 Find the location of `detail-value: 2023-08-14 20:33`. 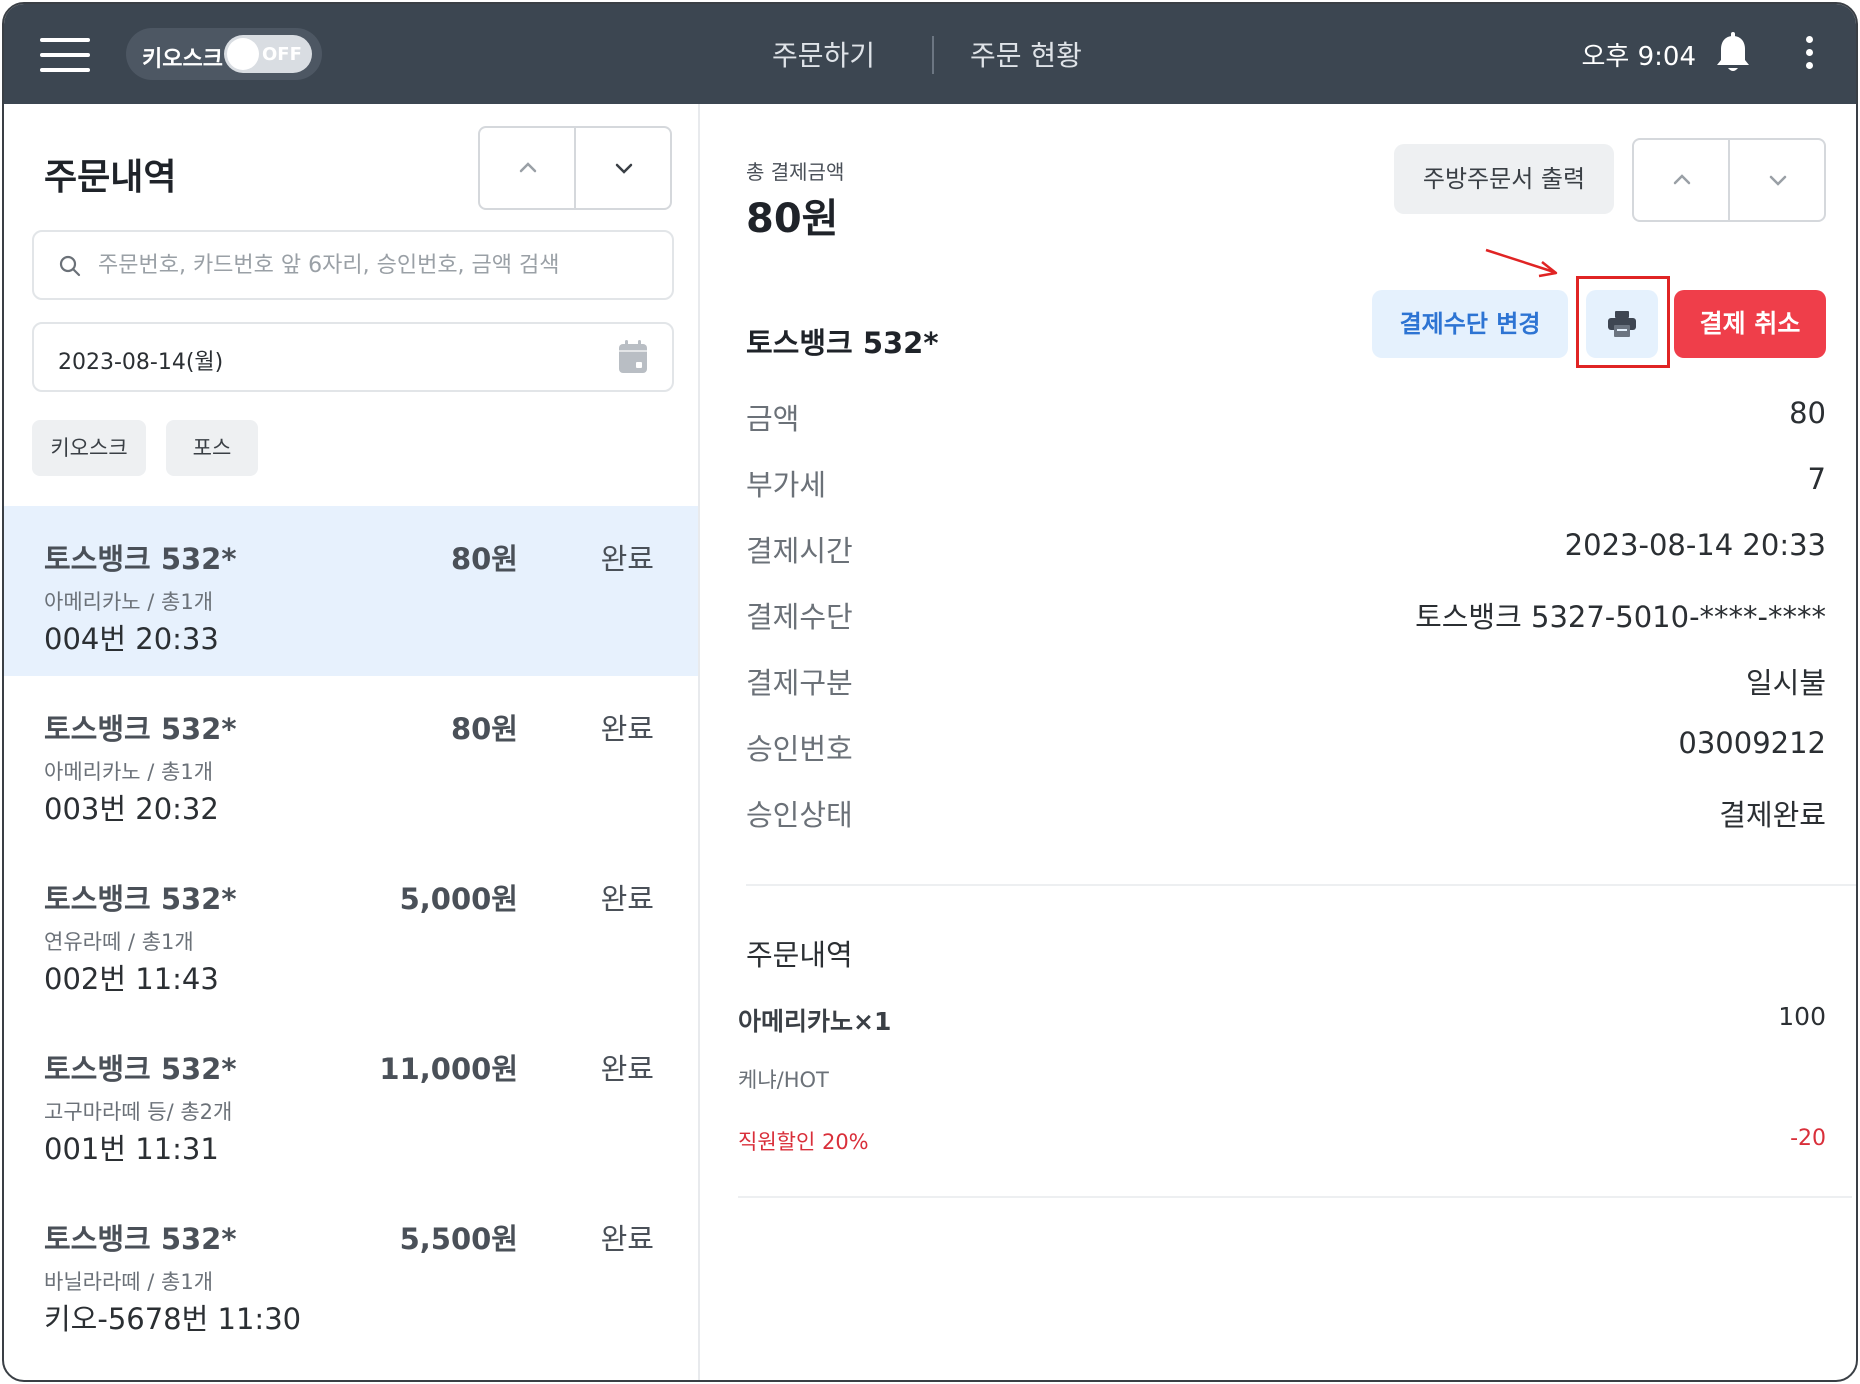

detail-value: 2023-08-14 20:33 is located at coordinates (1695, 545).